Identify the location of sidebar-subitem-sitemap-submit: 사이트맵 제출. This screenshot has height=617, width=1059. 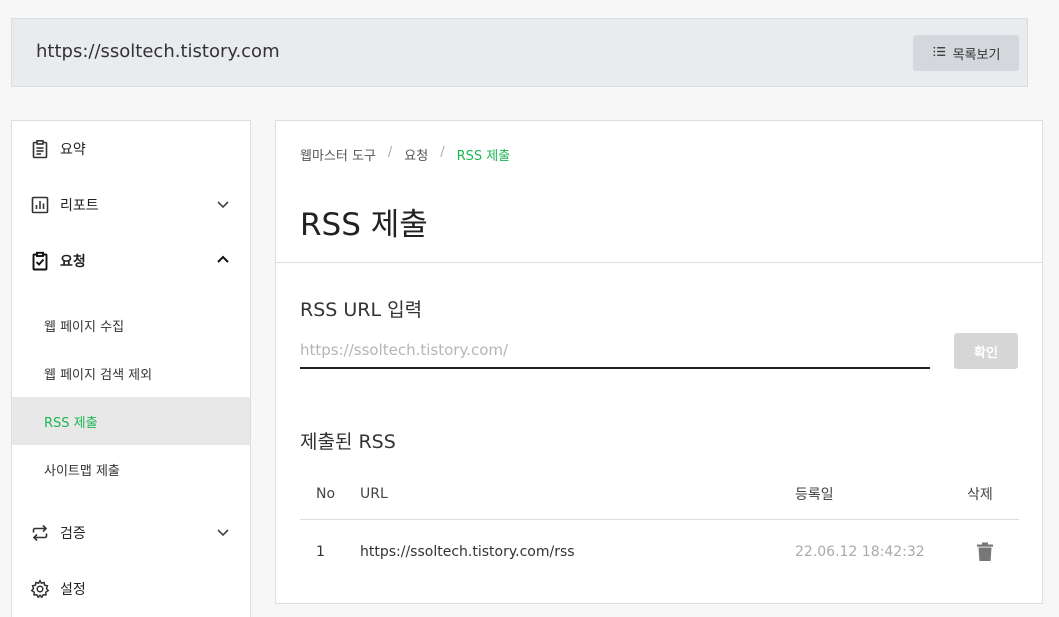
(131, 469).